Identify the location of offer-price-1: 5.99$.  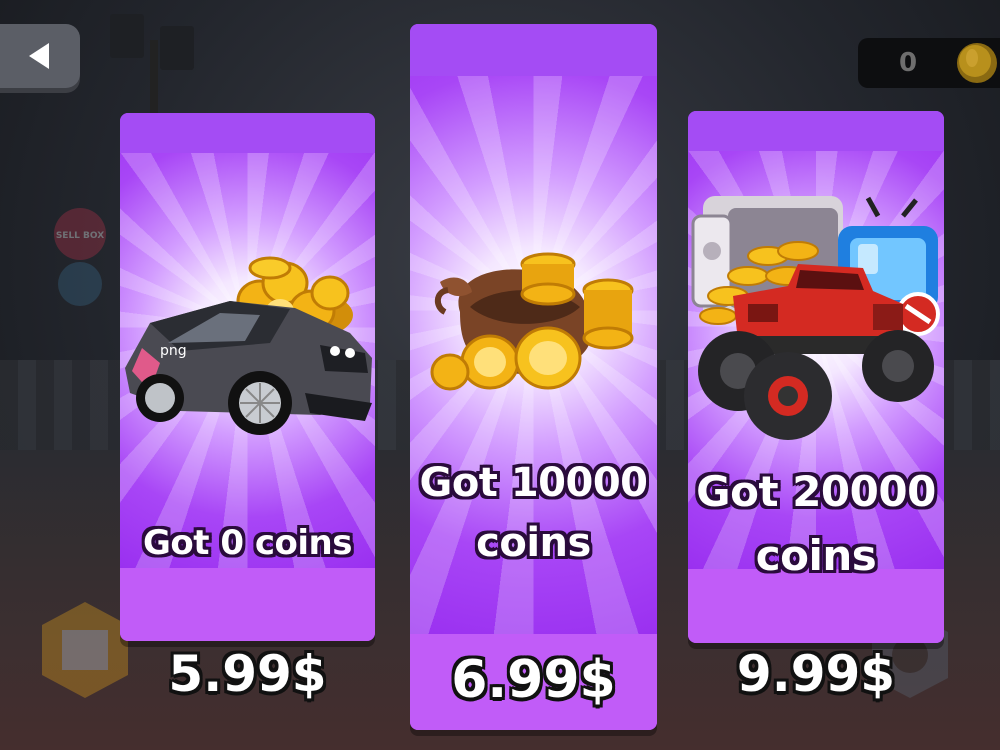
(247, 674).